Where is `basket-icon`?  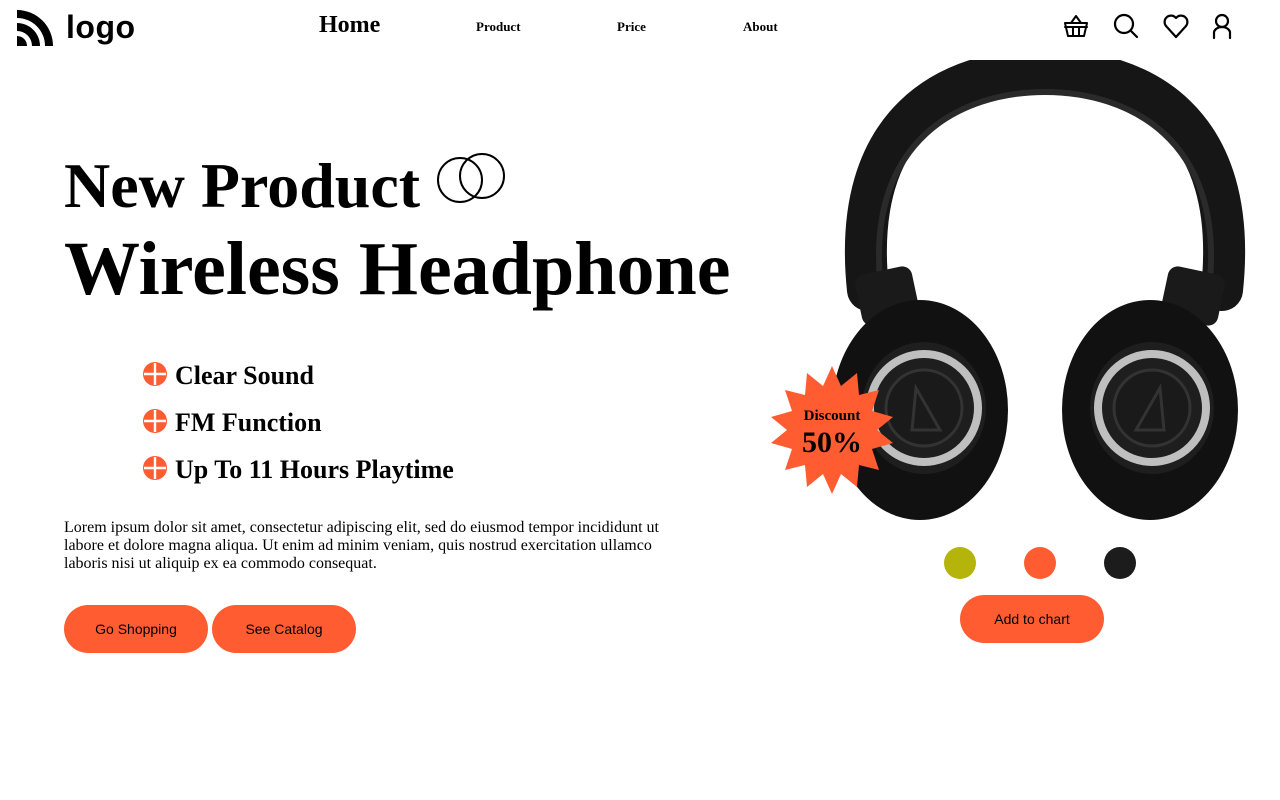 basket-icon is located at coordinates (1076, 26).